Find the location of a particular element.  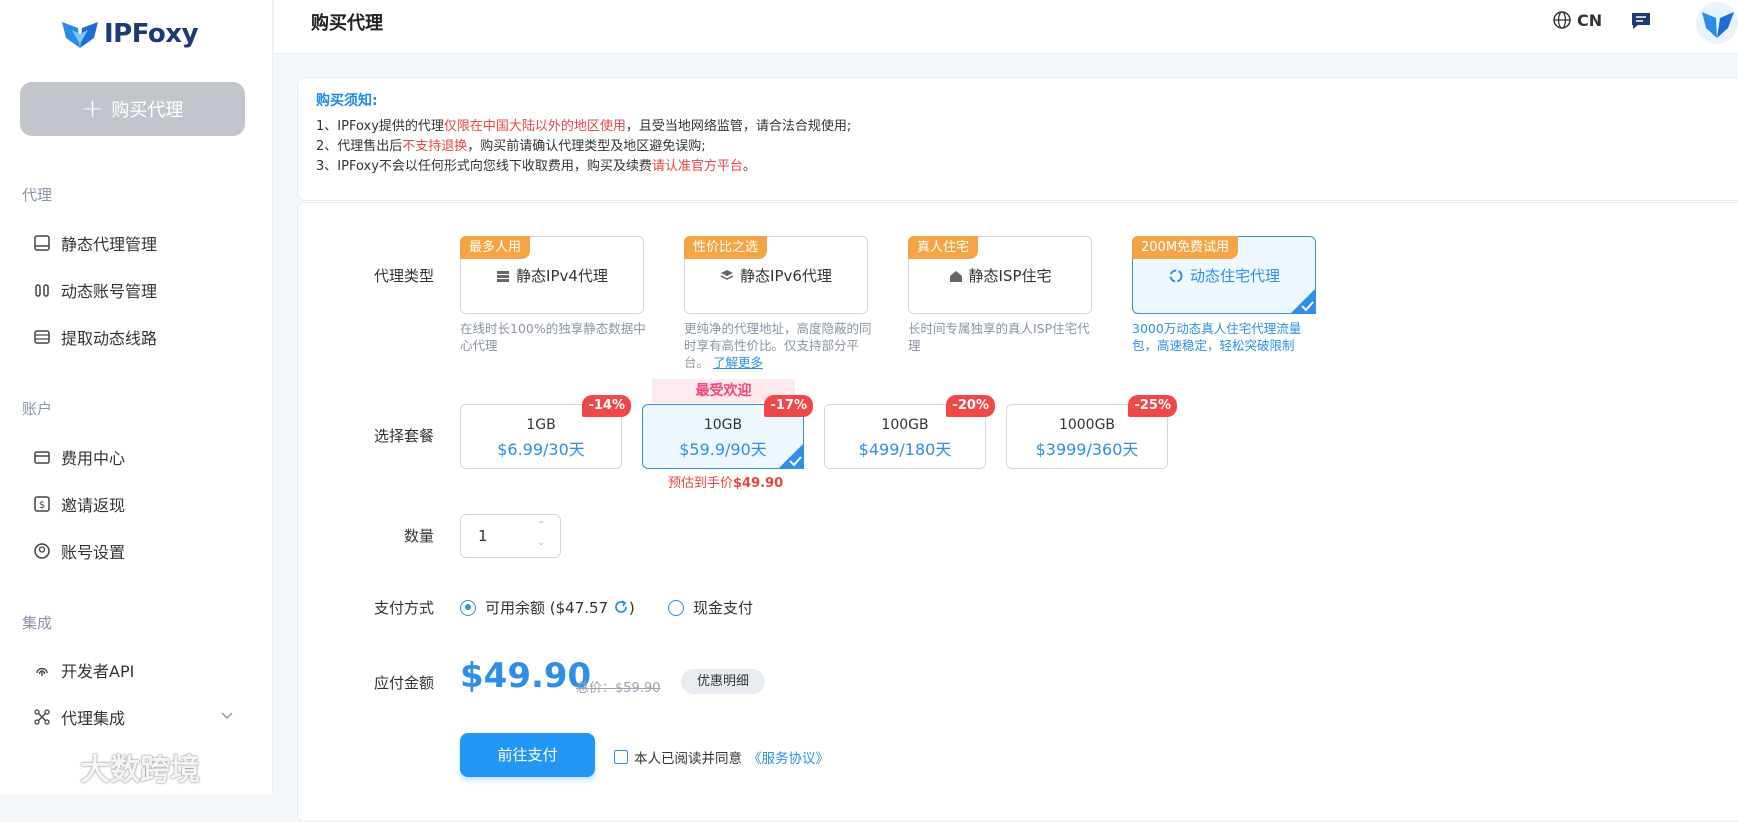

section-title-integration: 集成 is located at coordinates (37, 623).